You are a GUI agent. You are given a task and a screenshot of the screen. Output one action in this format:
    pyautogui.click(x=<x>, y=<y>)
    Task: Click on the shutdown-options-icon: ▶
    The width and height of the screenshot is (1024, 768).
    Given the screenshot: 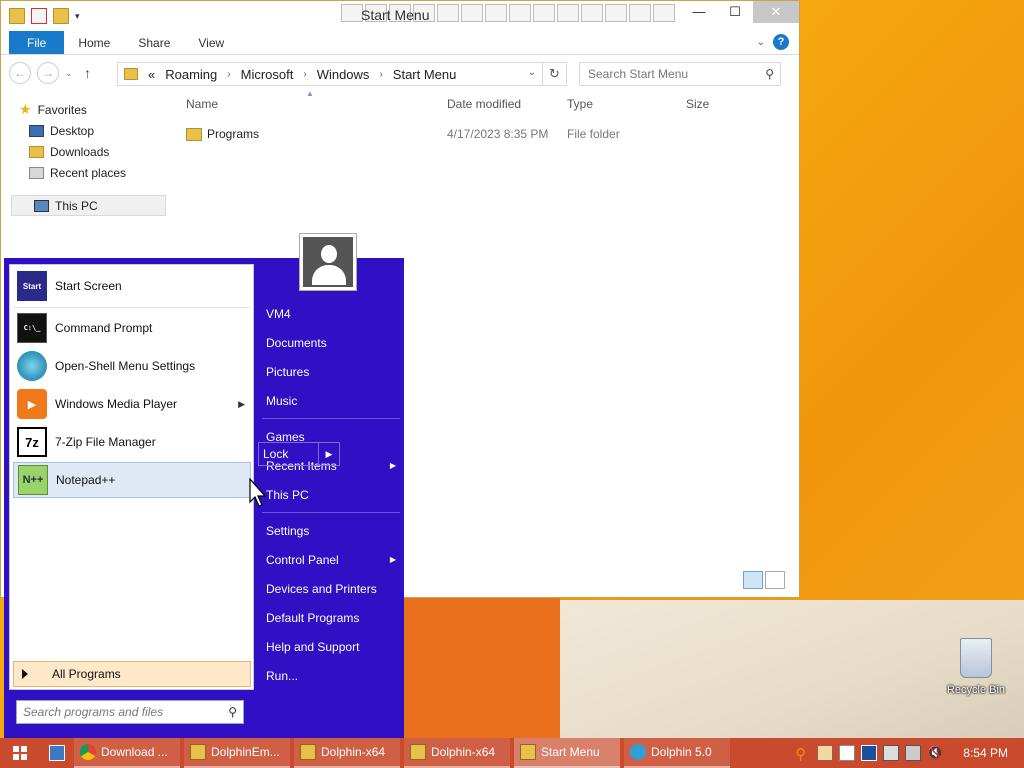 What is the action you would take?
    pyautogui.click(x=329, y=454)
    